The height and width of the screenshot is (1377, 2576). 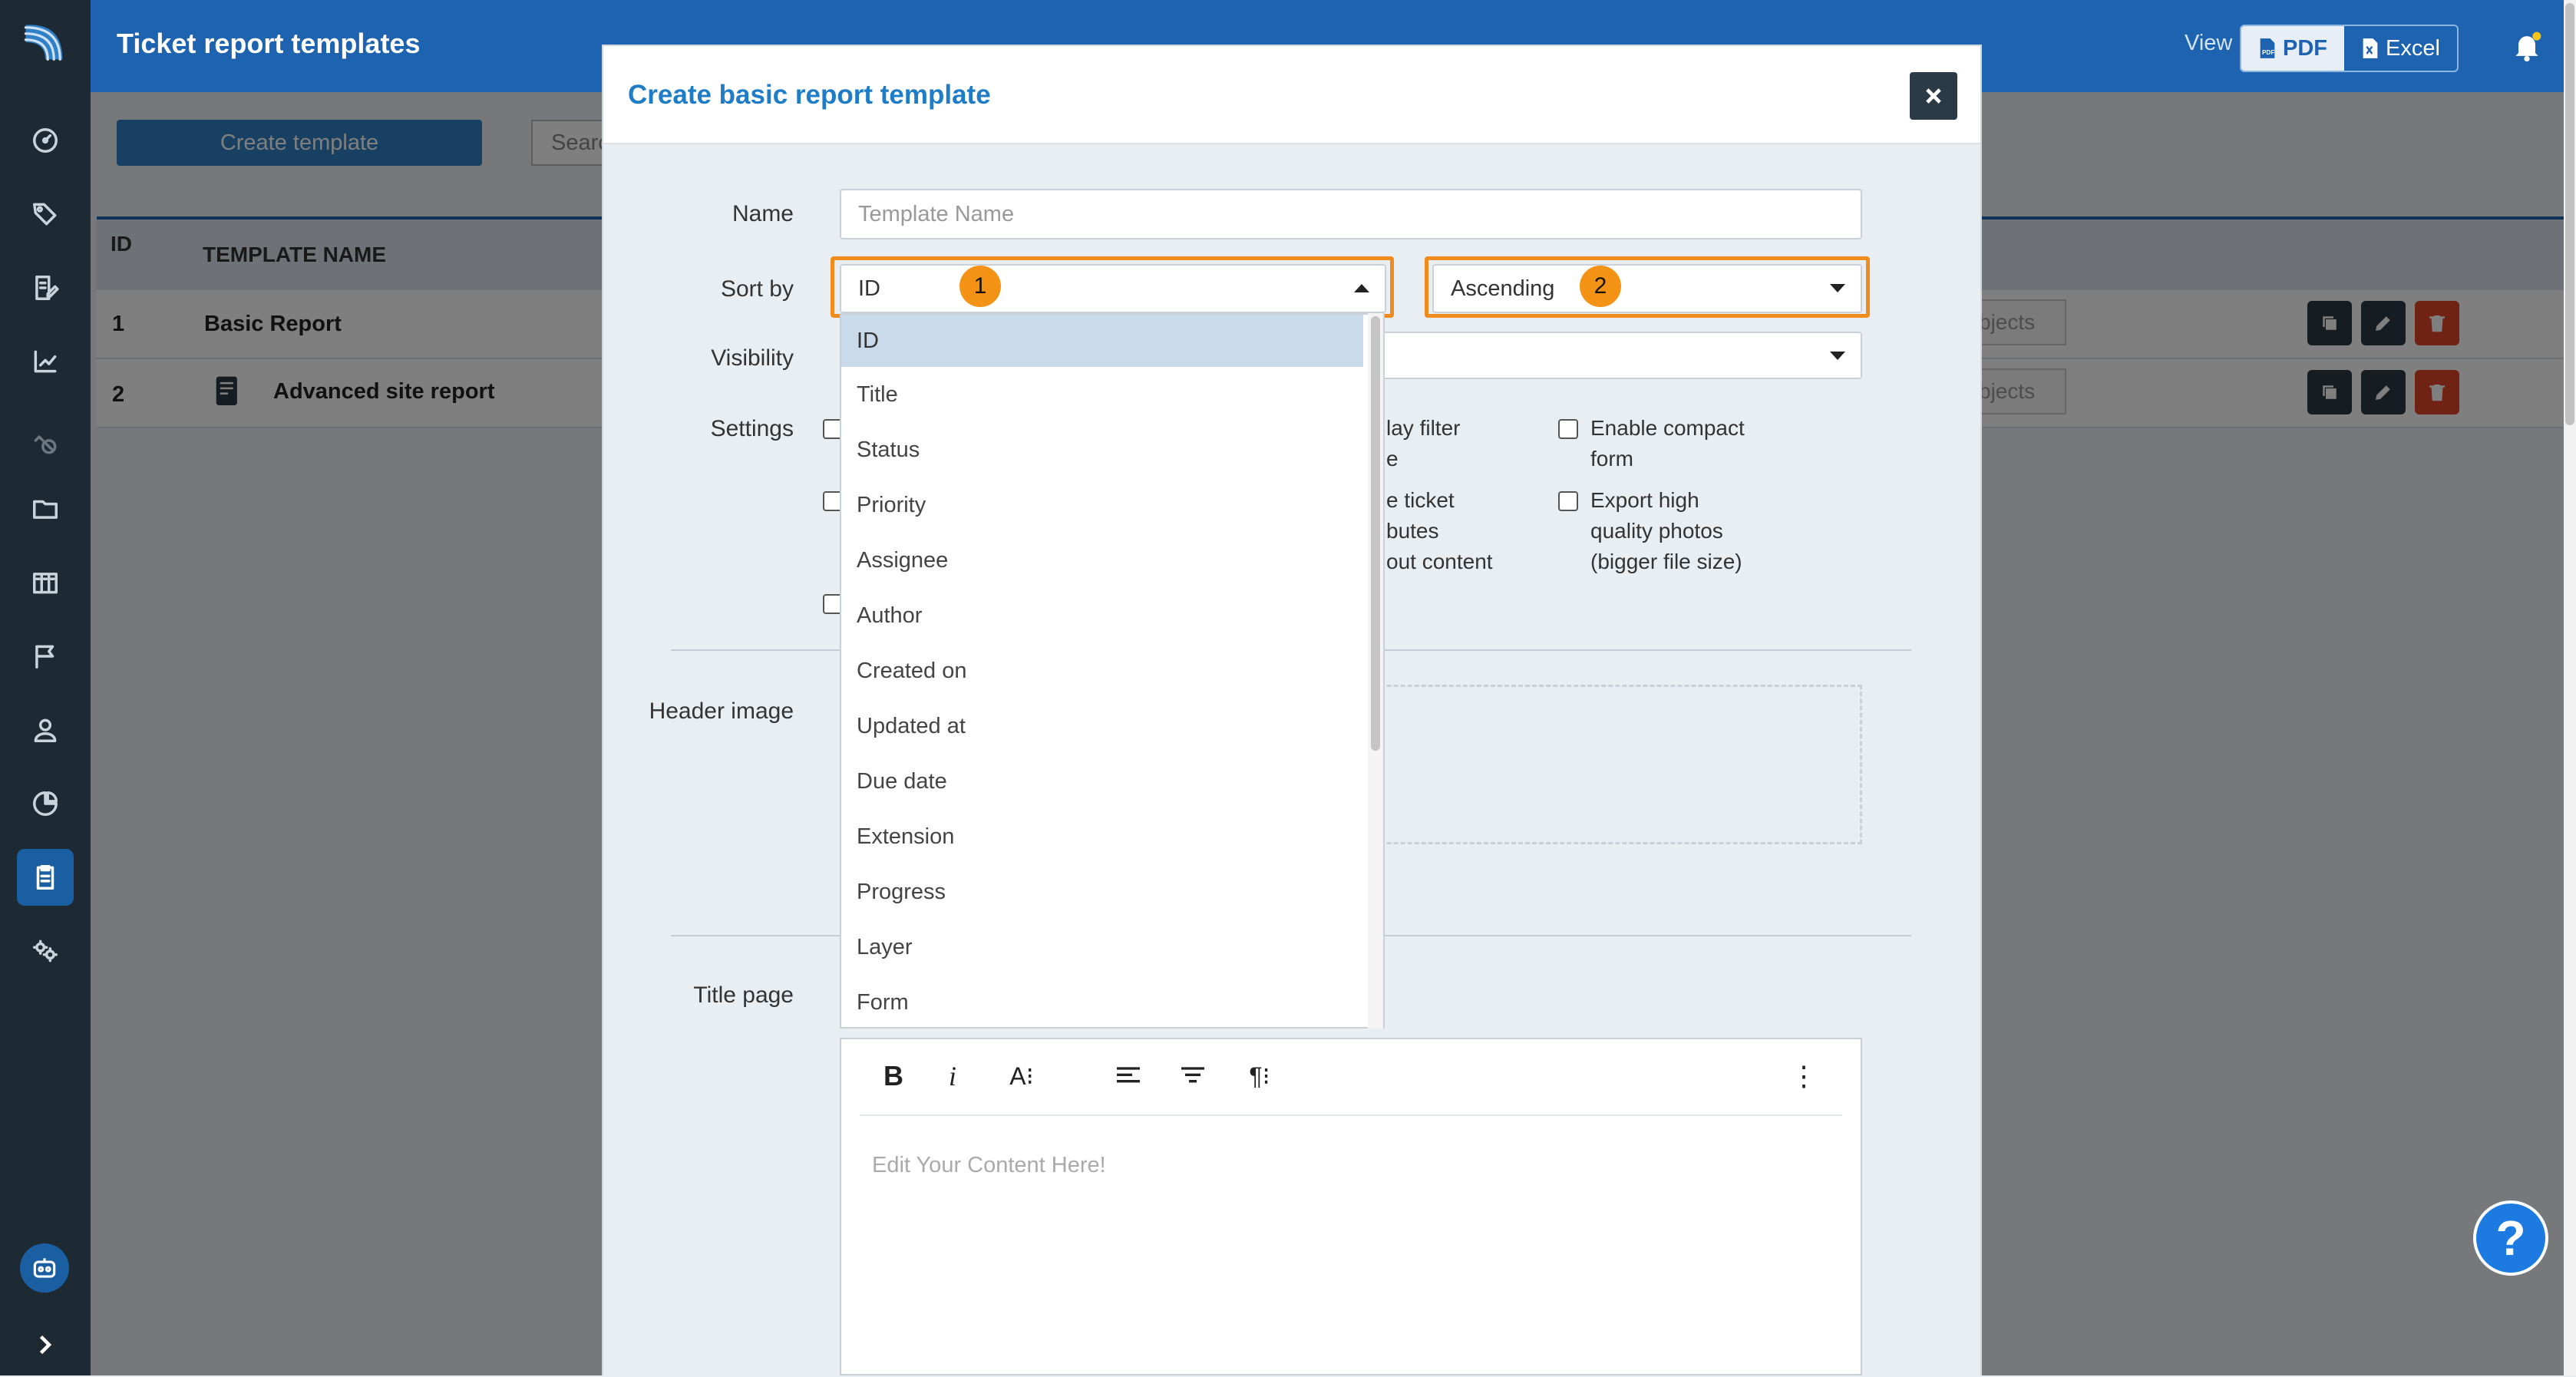 What do you see at coordinates (721, 711) in the screenshot?
I see `header-image-label: Header image` at bounding box center [721, 711].